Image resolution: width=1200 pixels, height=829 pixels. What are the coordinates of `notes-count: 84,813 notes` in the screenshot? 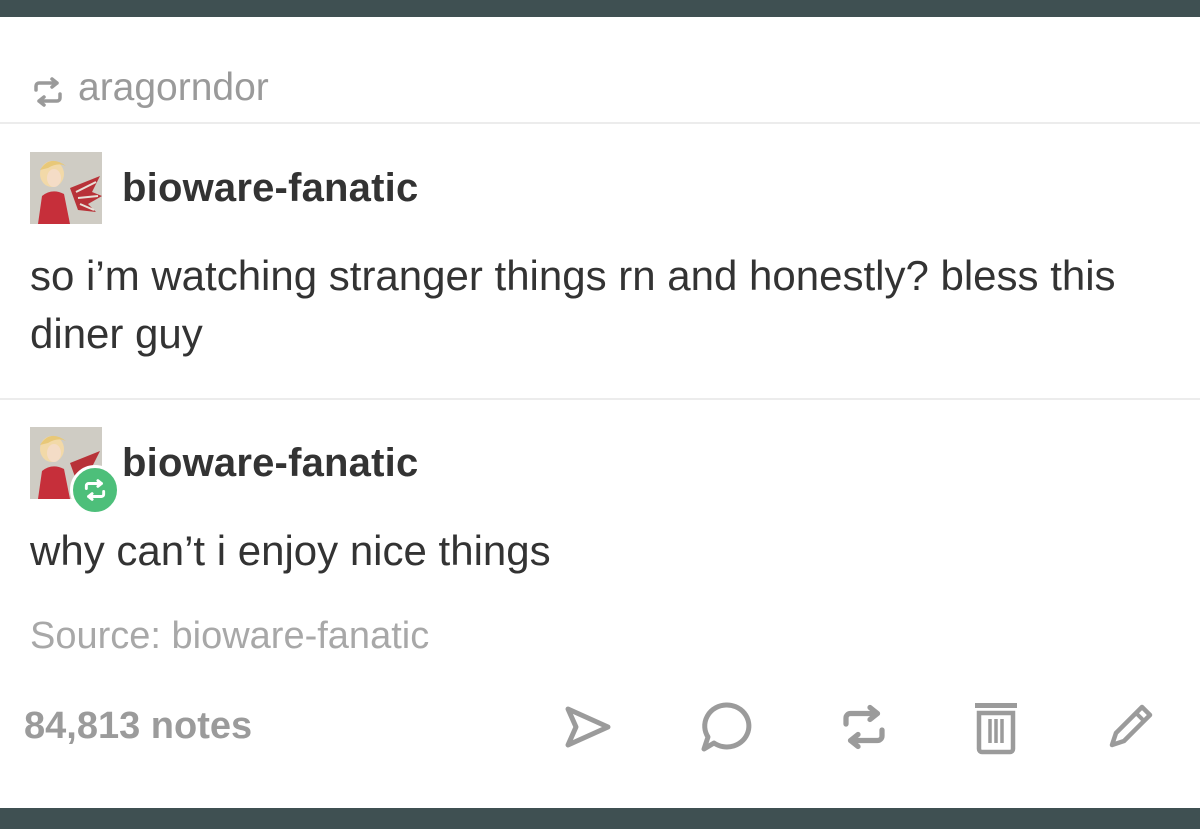 It's located at (138, 726).